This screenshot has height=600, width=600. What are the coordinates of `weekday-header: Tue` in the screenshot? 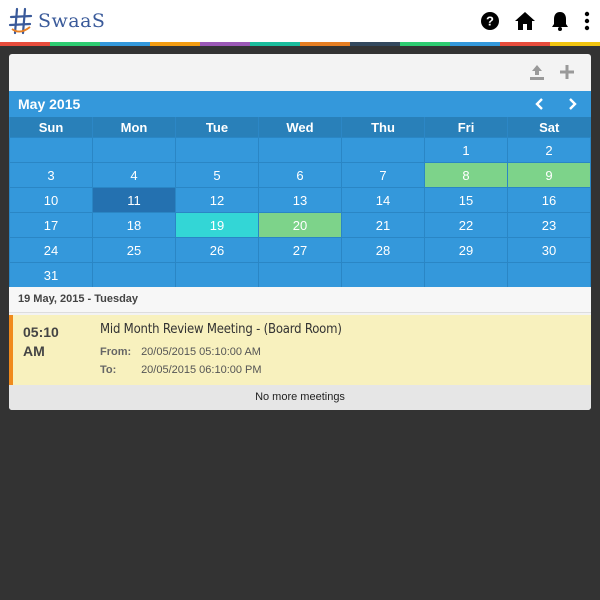 It's located at (217, 127).